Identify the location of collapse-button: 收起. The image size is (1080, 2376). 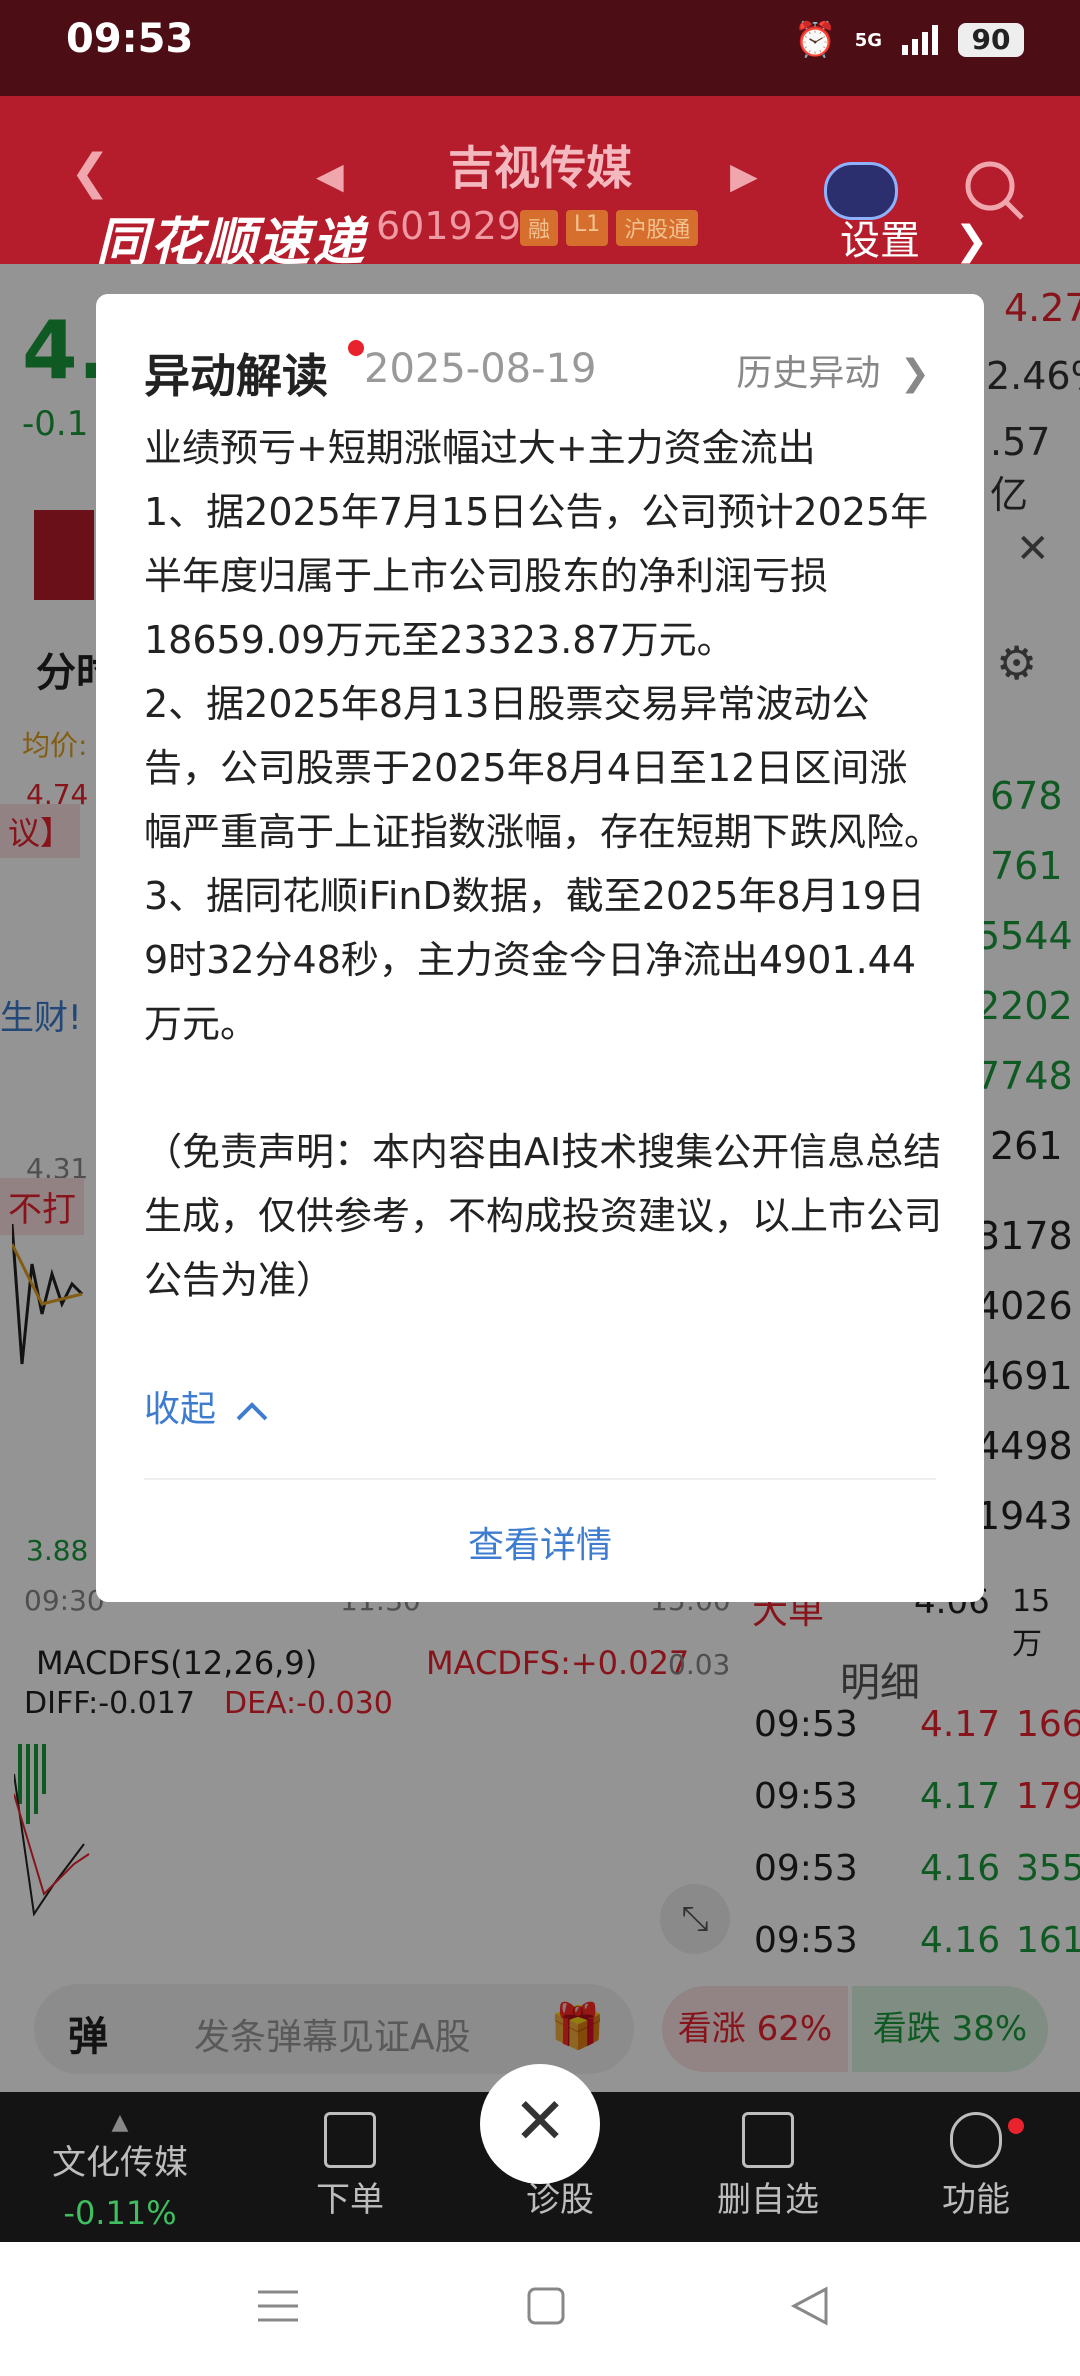
(206, 1406).